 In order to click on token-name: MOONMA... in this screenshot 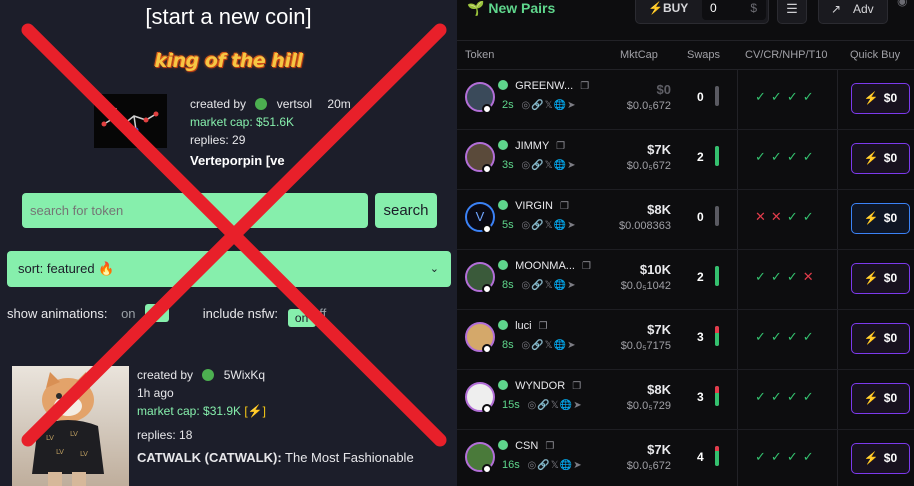, I will do `click(545, 266)`.